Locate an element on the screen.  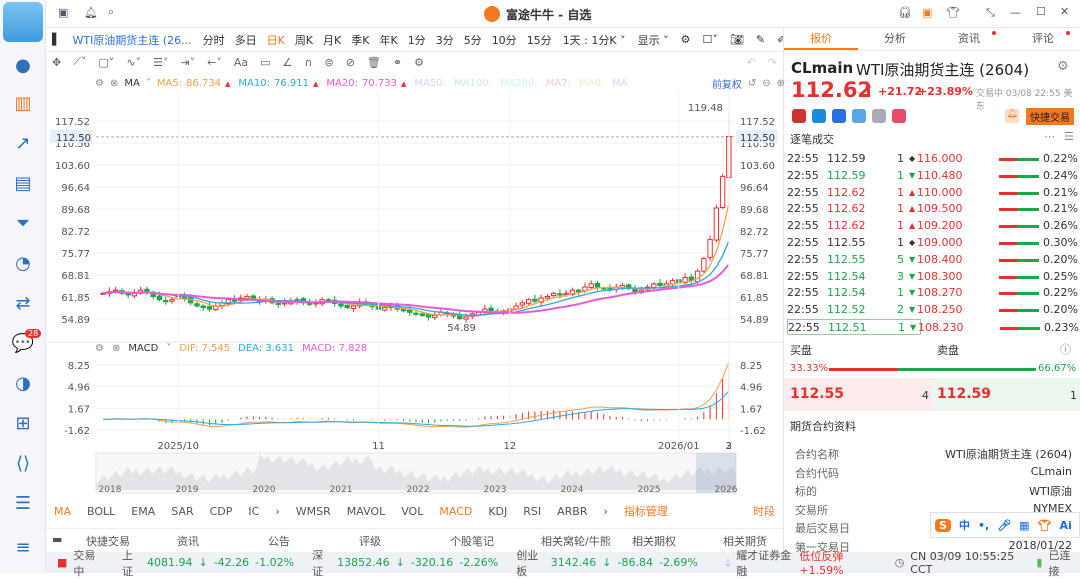
arrow-icon: ←˅ is located at coordinates (214, 62).